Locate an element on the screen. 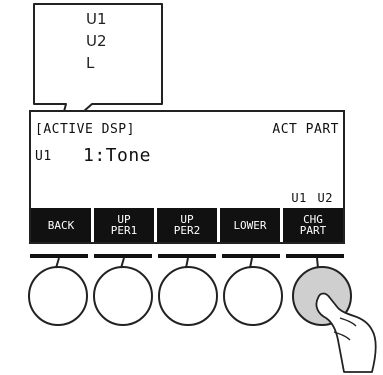 Image resolution: width=383 pixels, height=375 pixels. lcd-header-left: [ACTIVE DSP] is located at coordinates (85, 129).